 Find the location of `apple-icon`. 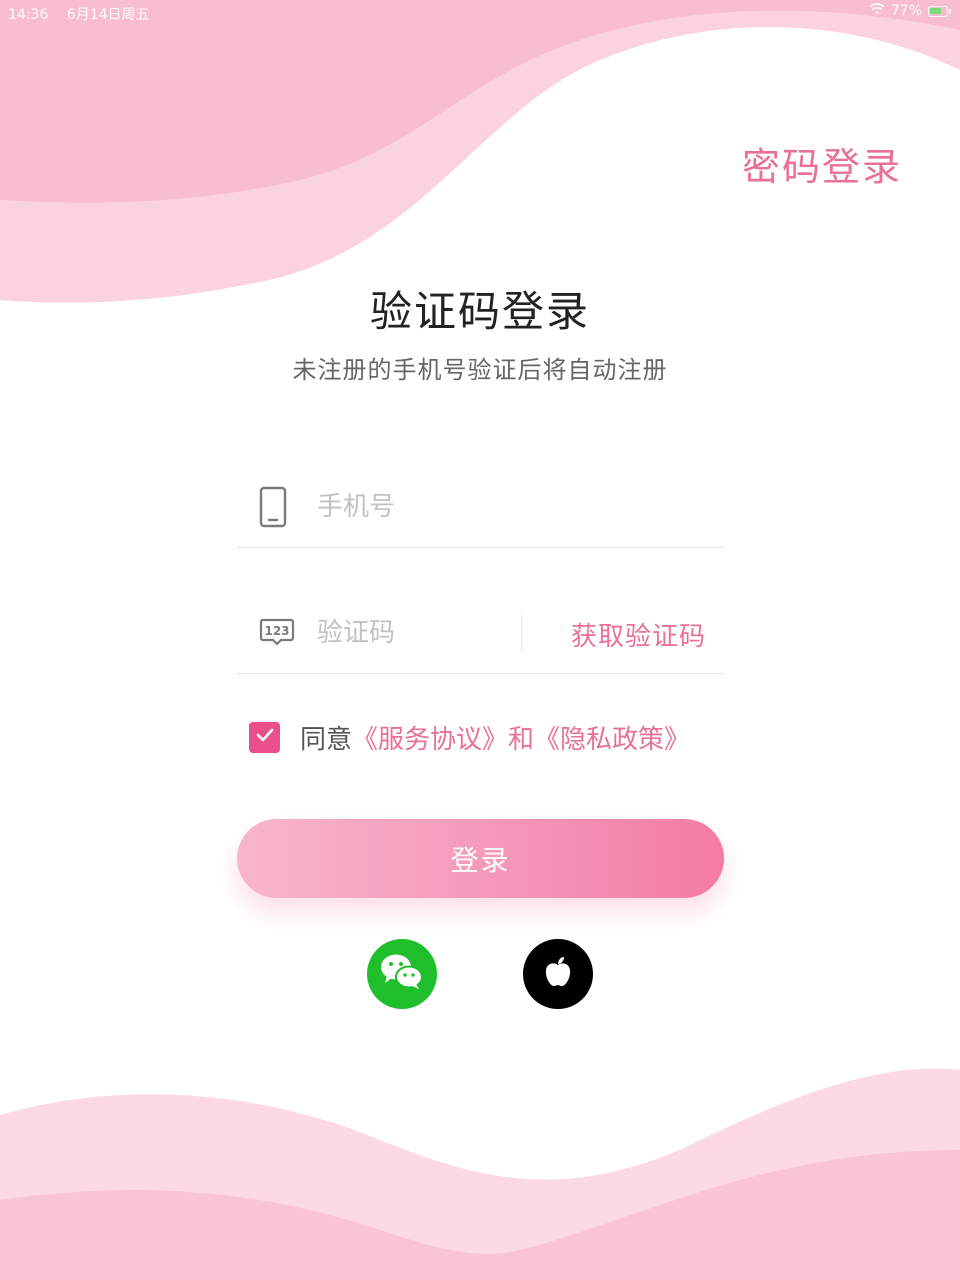

apple-icon is located at coordinates (558, 974).